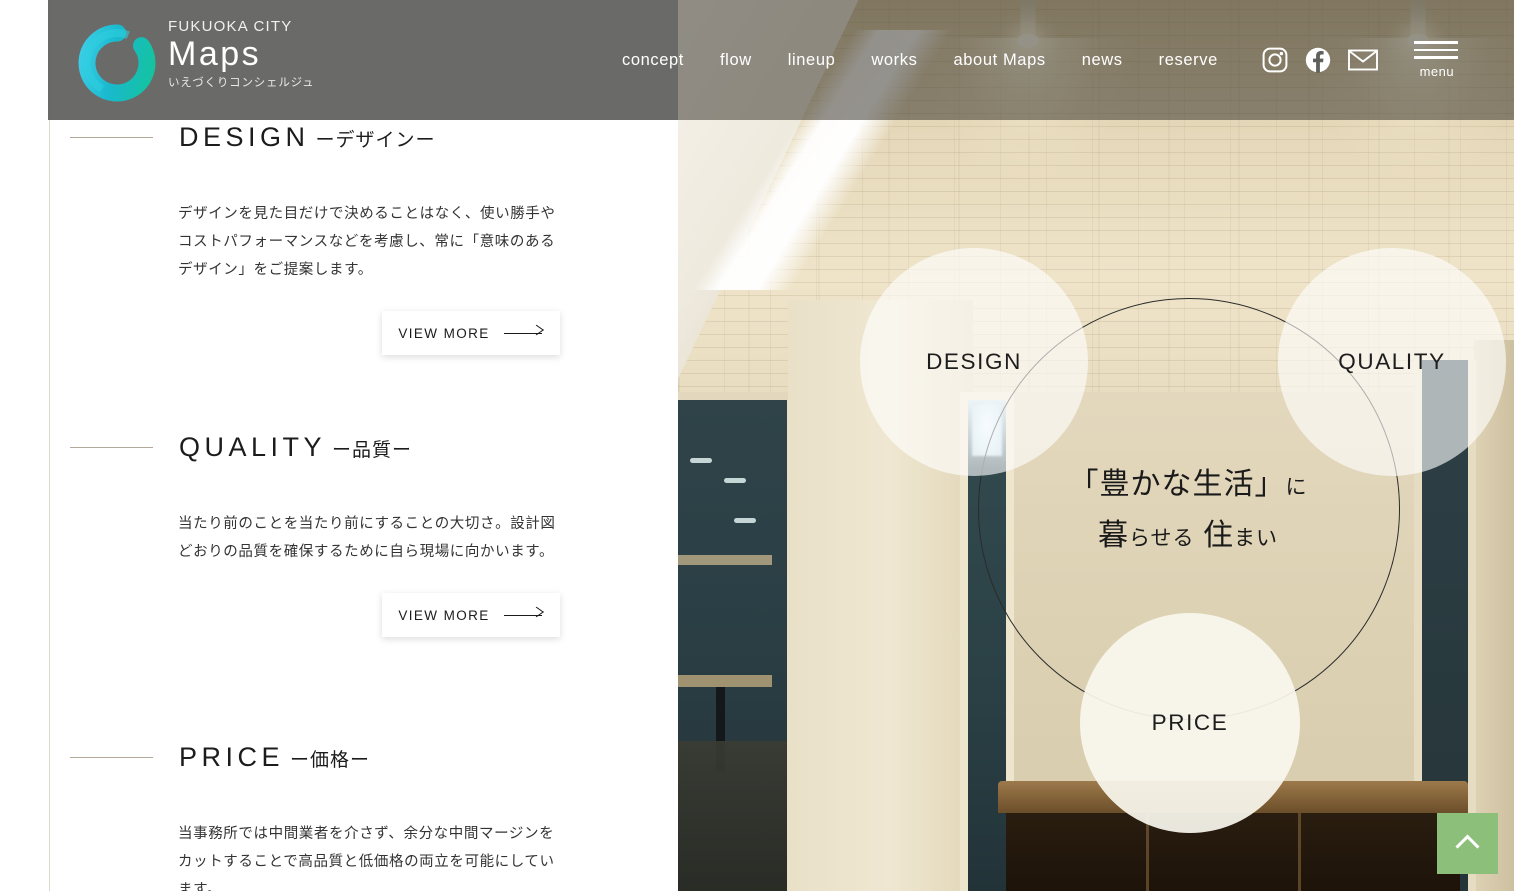 The image size is (1514, 891). Describe the element at coordinates (736, 60) in the screenshot. I see `nav-item-flow: flow` at that location.